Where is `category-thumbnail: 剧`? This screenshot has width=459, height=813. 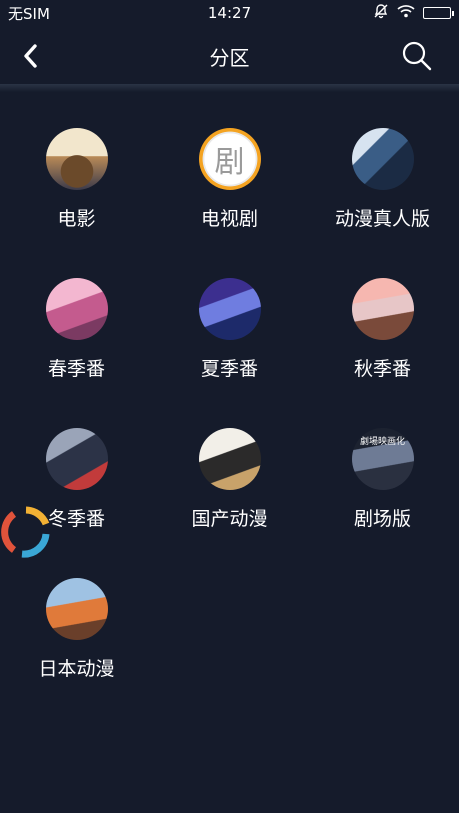
category-thumbnail: 剧 is located at coordinates (229, 159).